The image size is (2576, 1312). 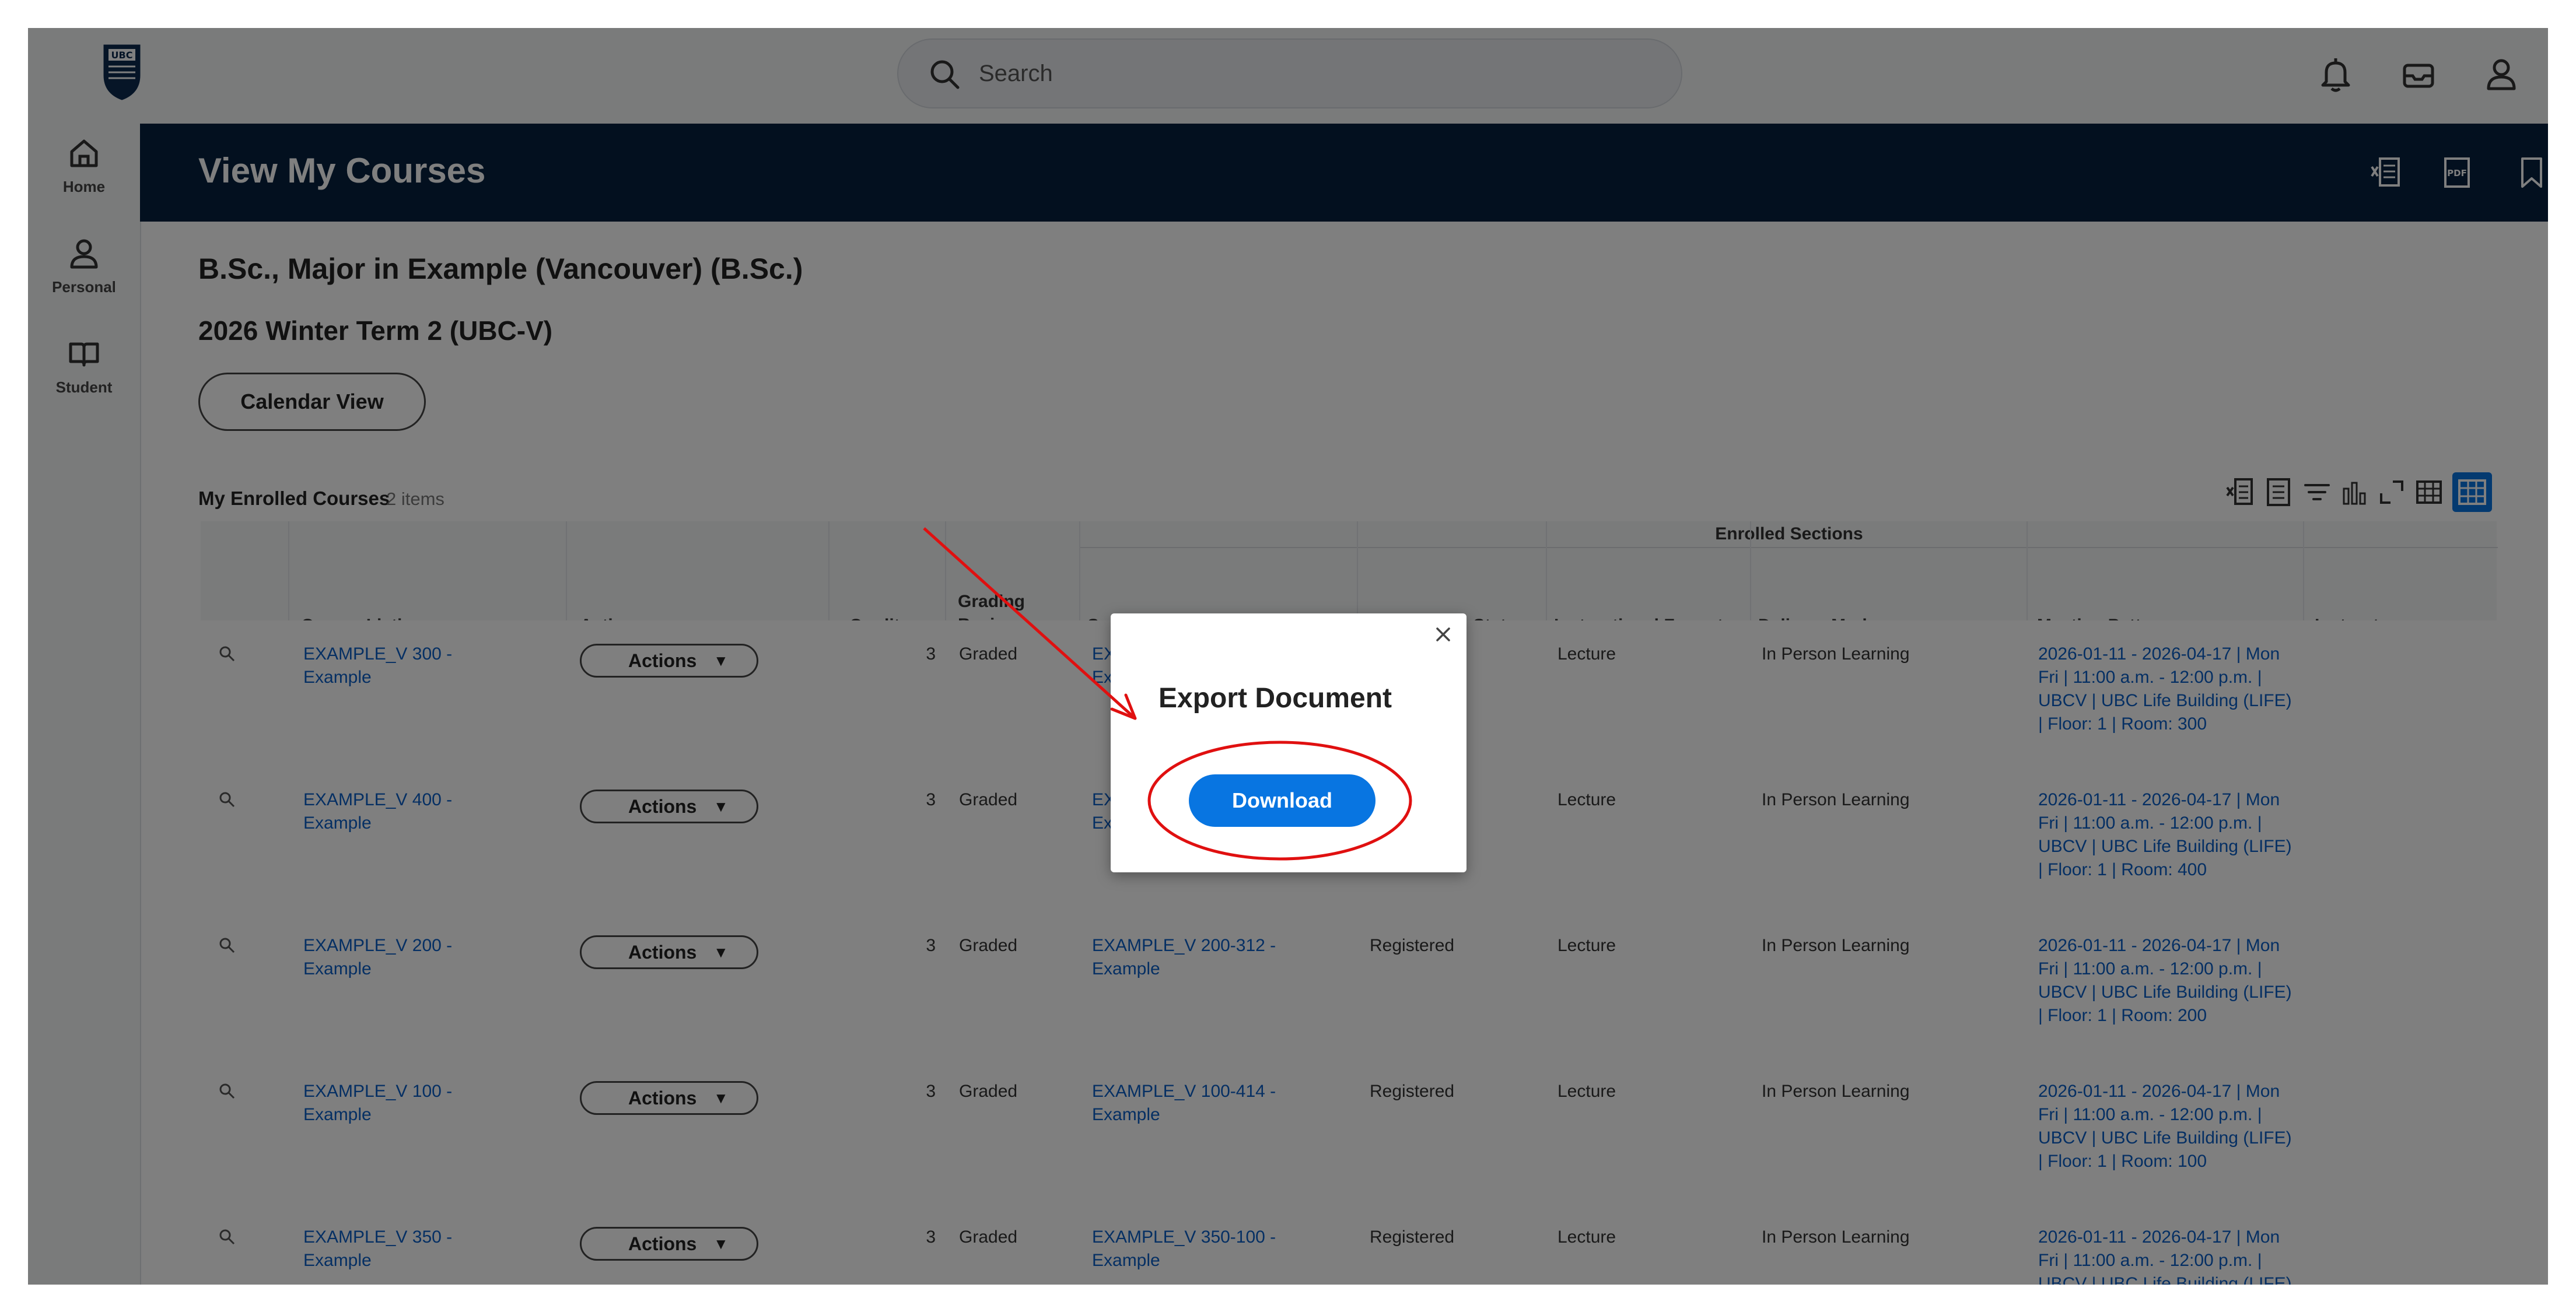 I want to click on download-button: Download, so click(x=1282, y=800).